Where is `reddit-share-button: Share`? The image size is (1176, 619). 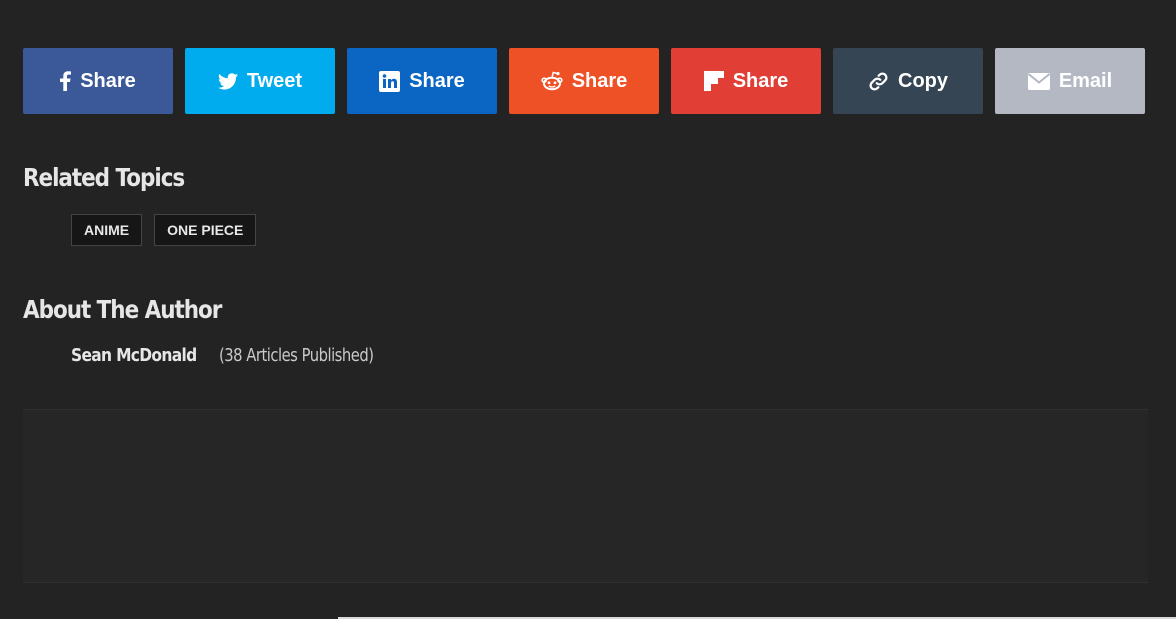
reddit-share-button: Share is located at coordinates (584, 81).